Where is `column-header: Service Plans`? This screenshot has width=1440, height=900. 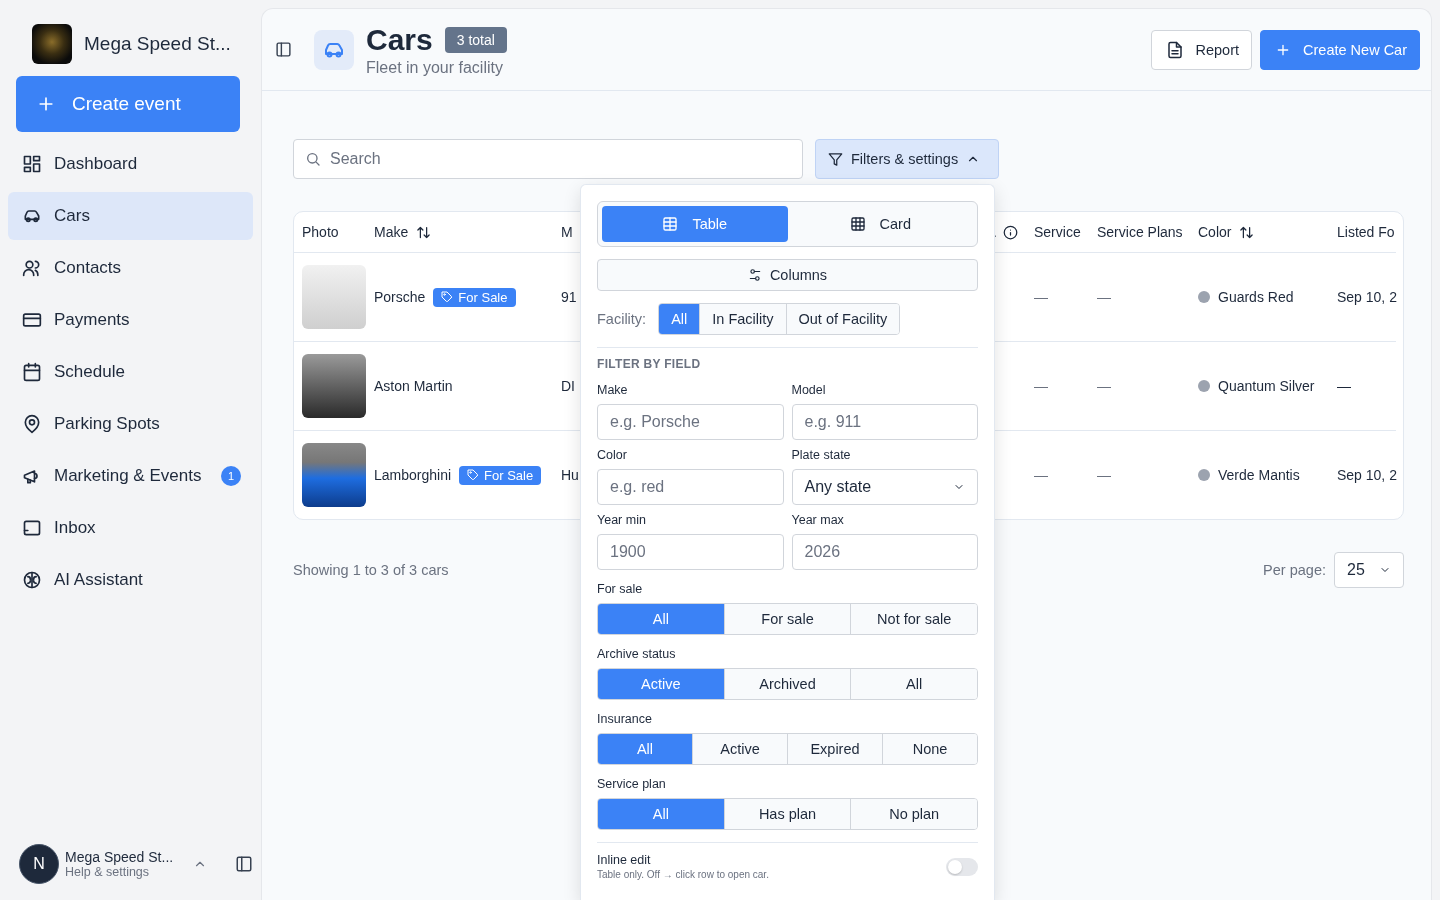
column-header: Service Plans is located at coordinates (1140, 232).